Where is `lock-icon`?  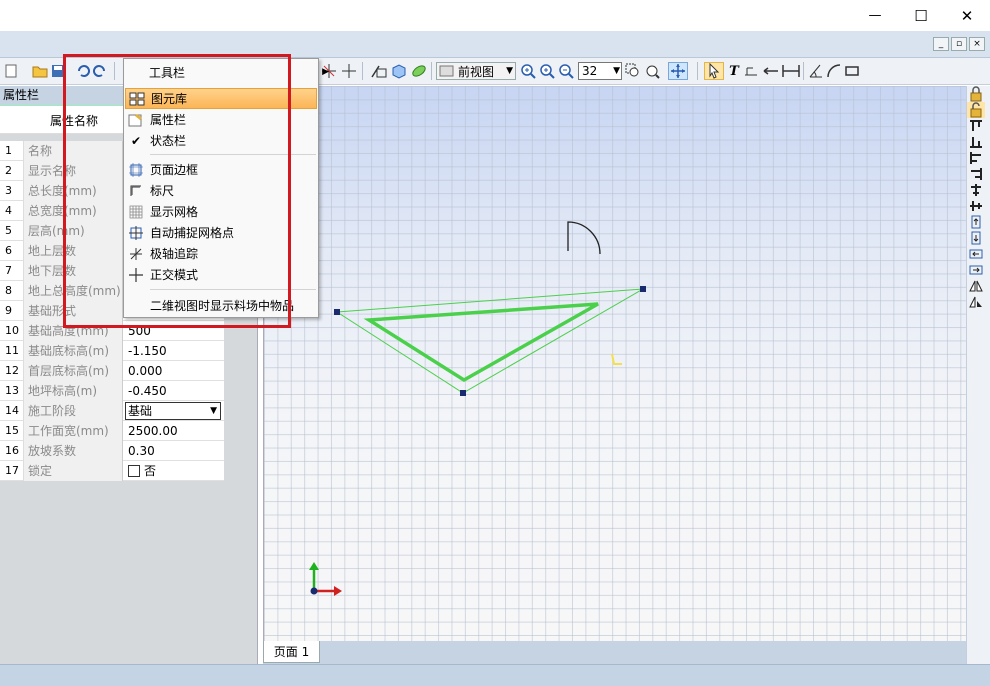 lock-icon is located at coordinates (976, 94).